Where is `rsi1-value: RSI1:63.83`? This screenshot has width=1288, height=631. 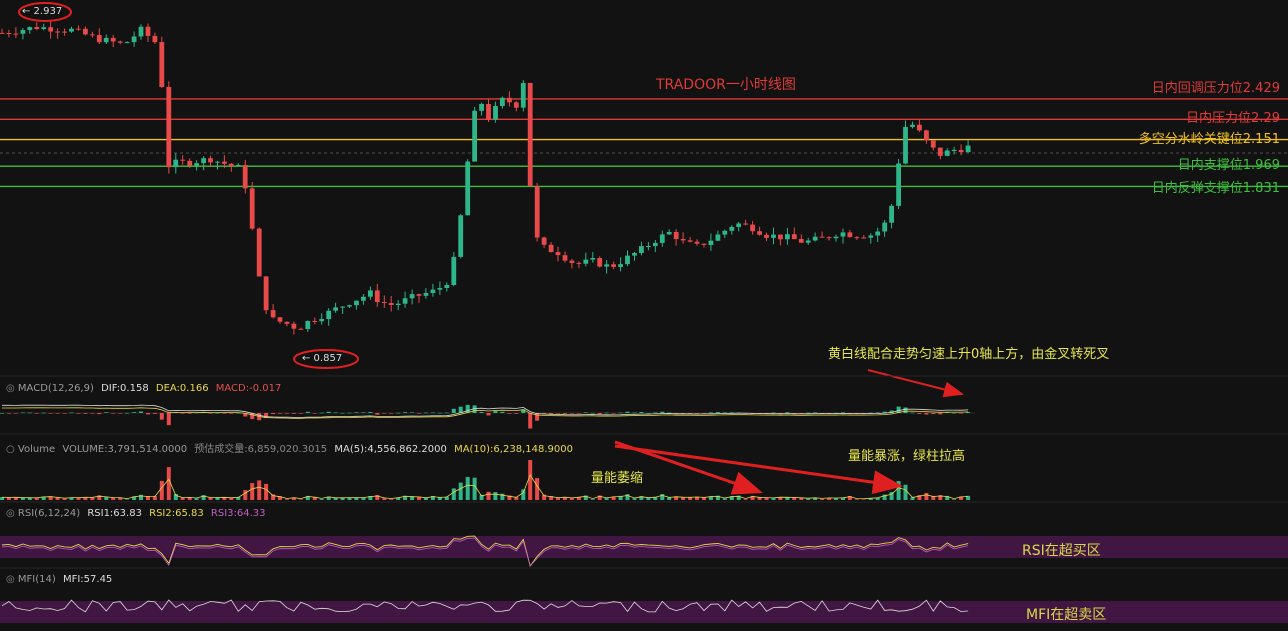
rsi1-value: RSI1:63.83 is located at coordinates (114, 513).